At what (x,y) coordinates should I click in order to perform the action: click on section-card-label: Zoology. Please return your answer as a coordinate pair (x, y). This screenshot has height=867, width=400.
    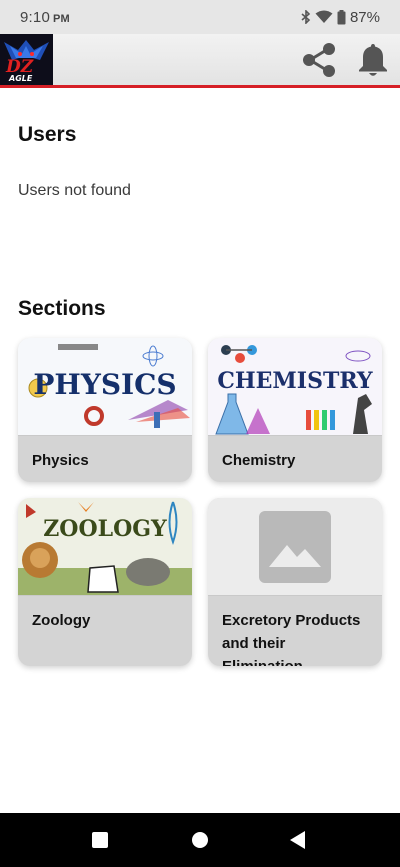
    Looking at the image, I should click on (61, 620).